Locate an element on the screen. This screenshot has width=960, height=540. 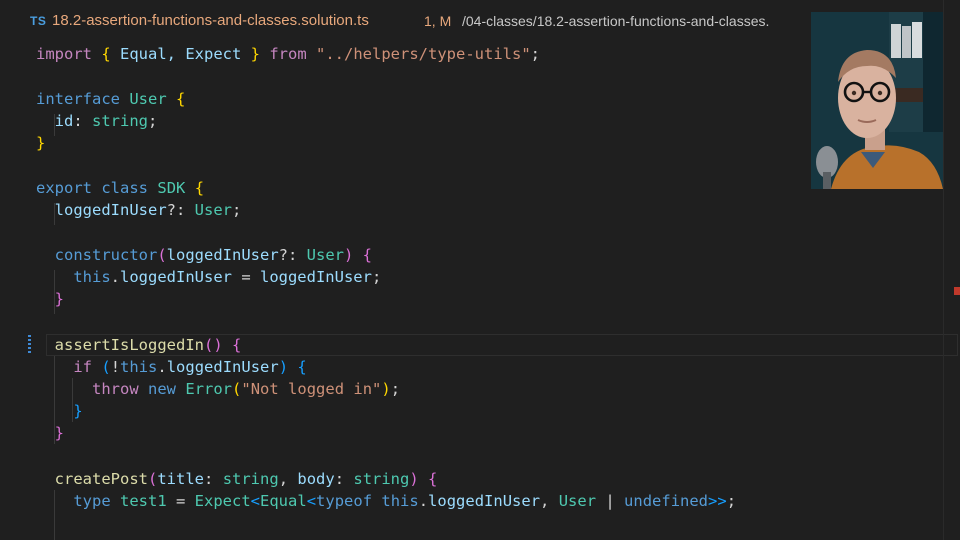
code-line-18: } is located at coordinates (59, 433).